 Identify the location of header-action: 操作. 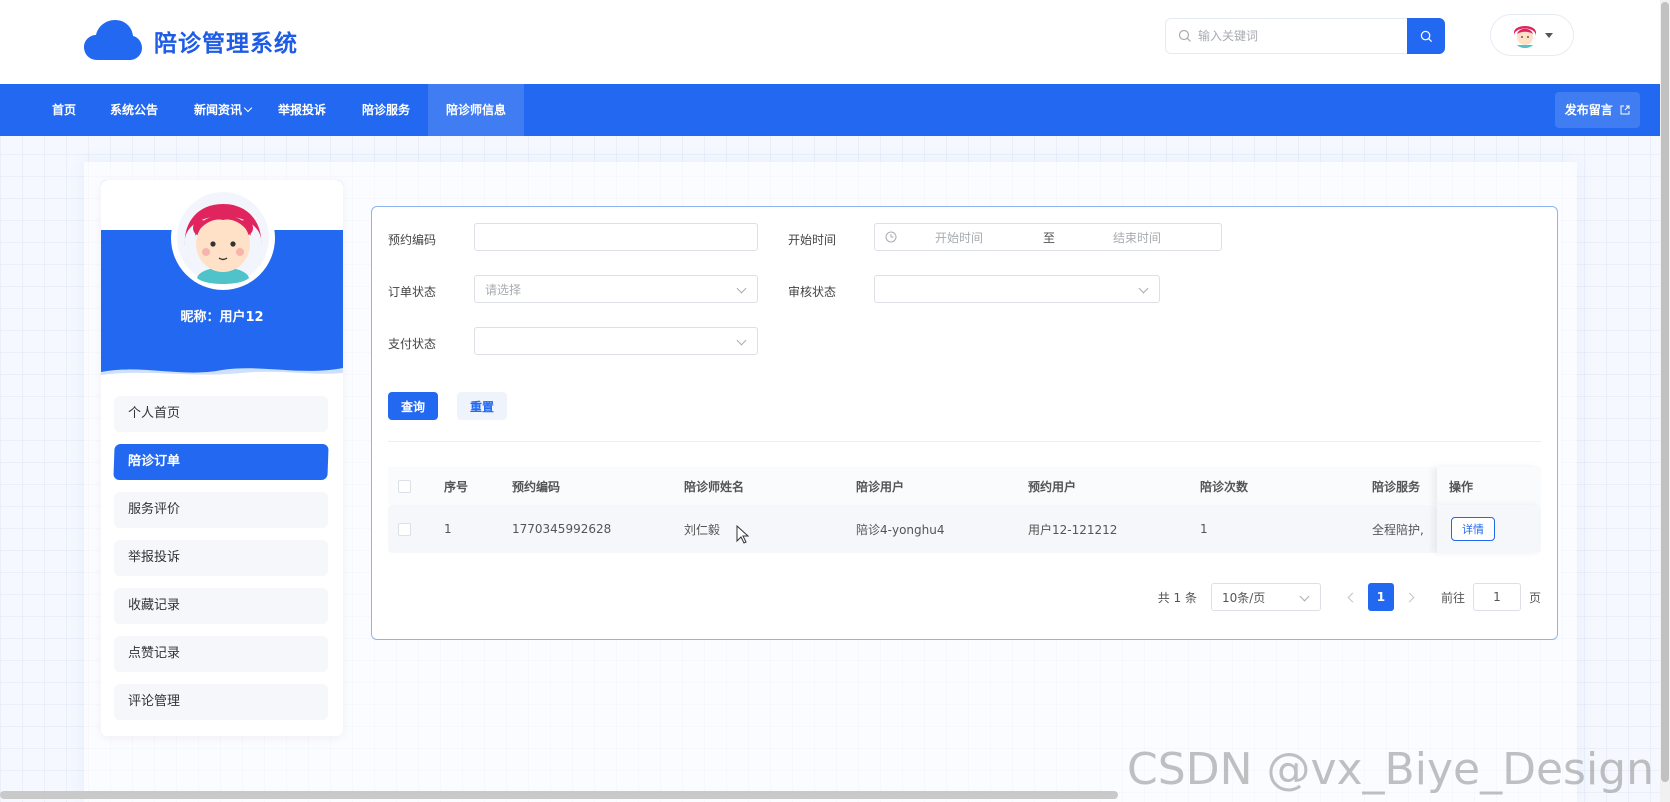
(1461, 486).